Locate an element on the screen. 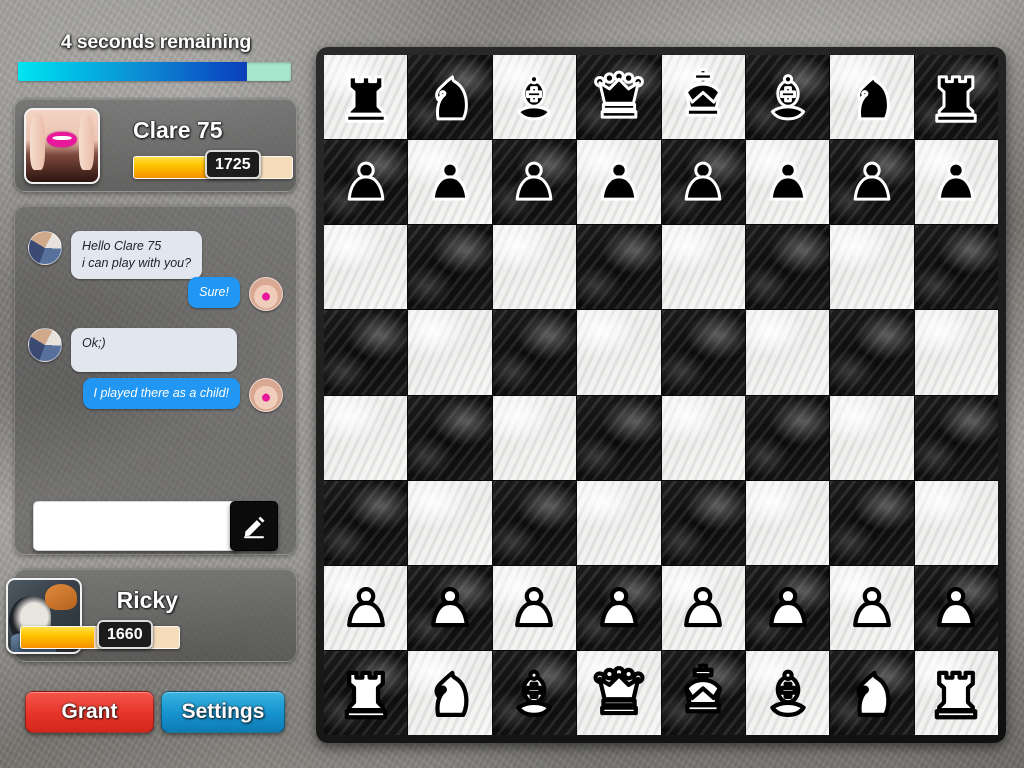 The width and height of the screenshot is (1024, 768). grant-button: Grant is located at coordinates (89, 712).